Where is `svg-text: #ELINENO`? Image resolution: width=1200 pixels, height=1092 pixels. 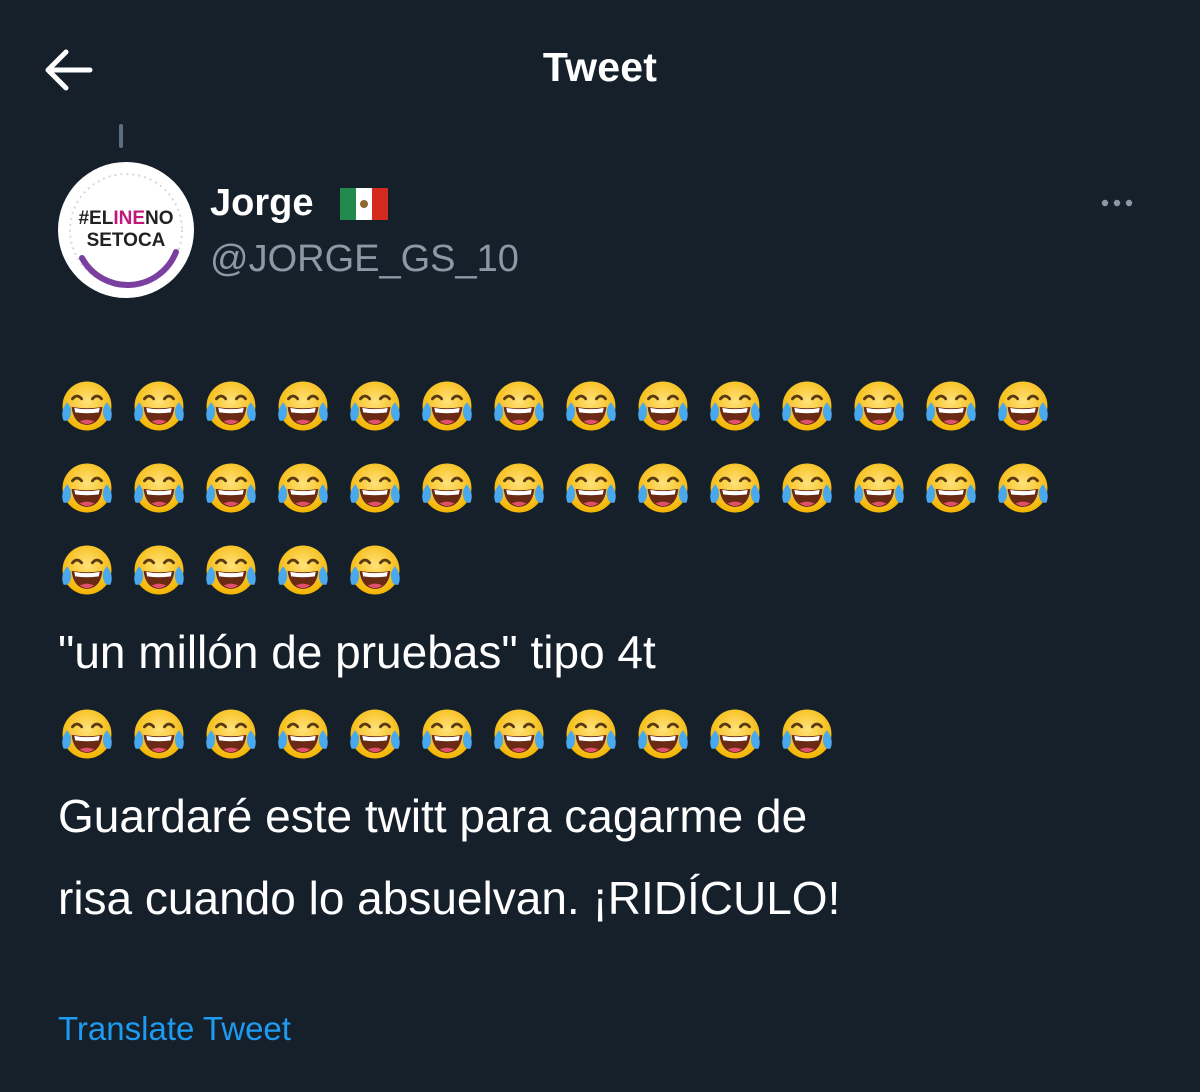
svg-text: #ELINENO is located at coordinates (125, 218).